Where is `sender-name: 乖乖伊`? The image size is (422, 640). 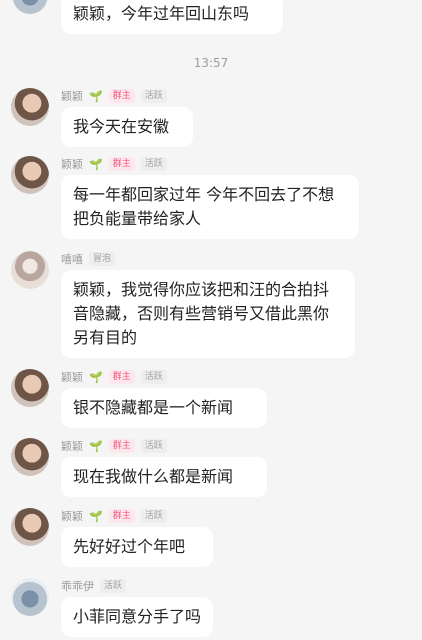
sender-name: 乖乖伊 is located at coordinates (77, 586).